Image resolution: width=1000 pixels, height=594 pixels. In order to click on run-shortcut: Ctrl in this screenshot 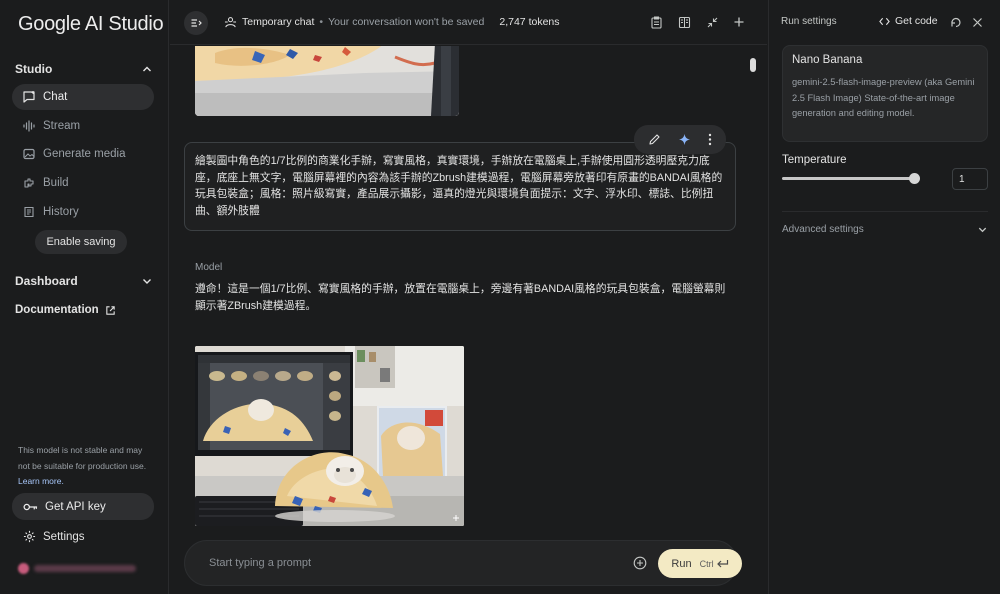, I will do `click(714, 564)`.